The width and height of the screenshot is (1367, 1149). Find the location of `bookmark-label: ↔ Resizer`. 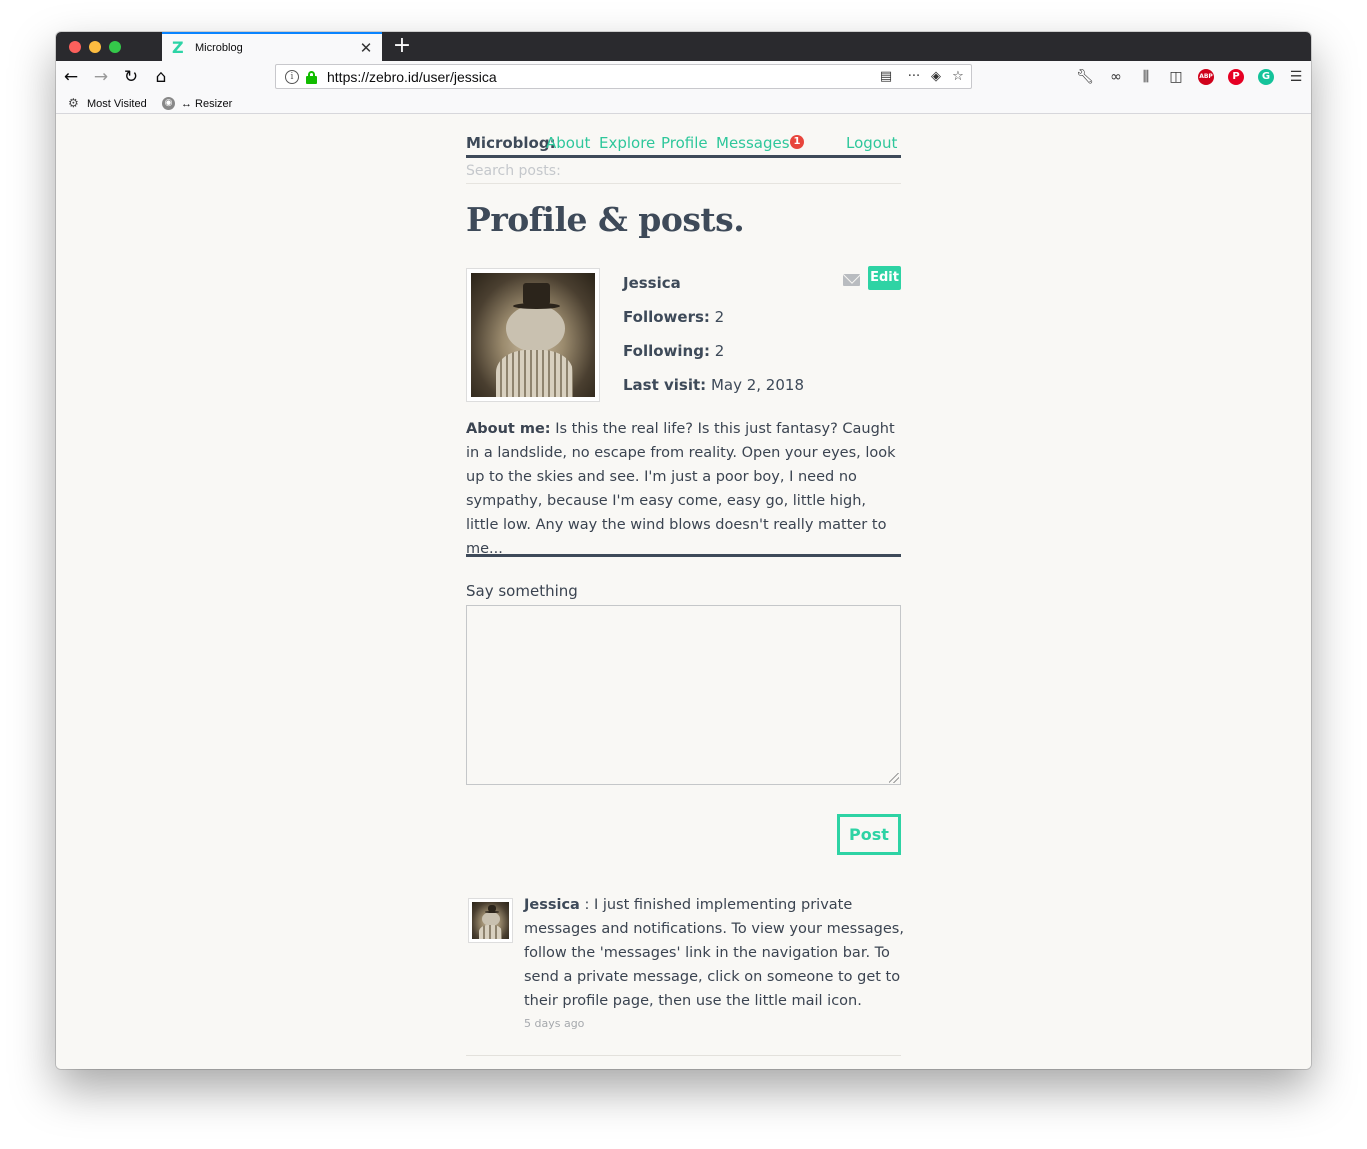

bookmark-label: ↔ Resizer is located at coordinates (207, 103).